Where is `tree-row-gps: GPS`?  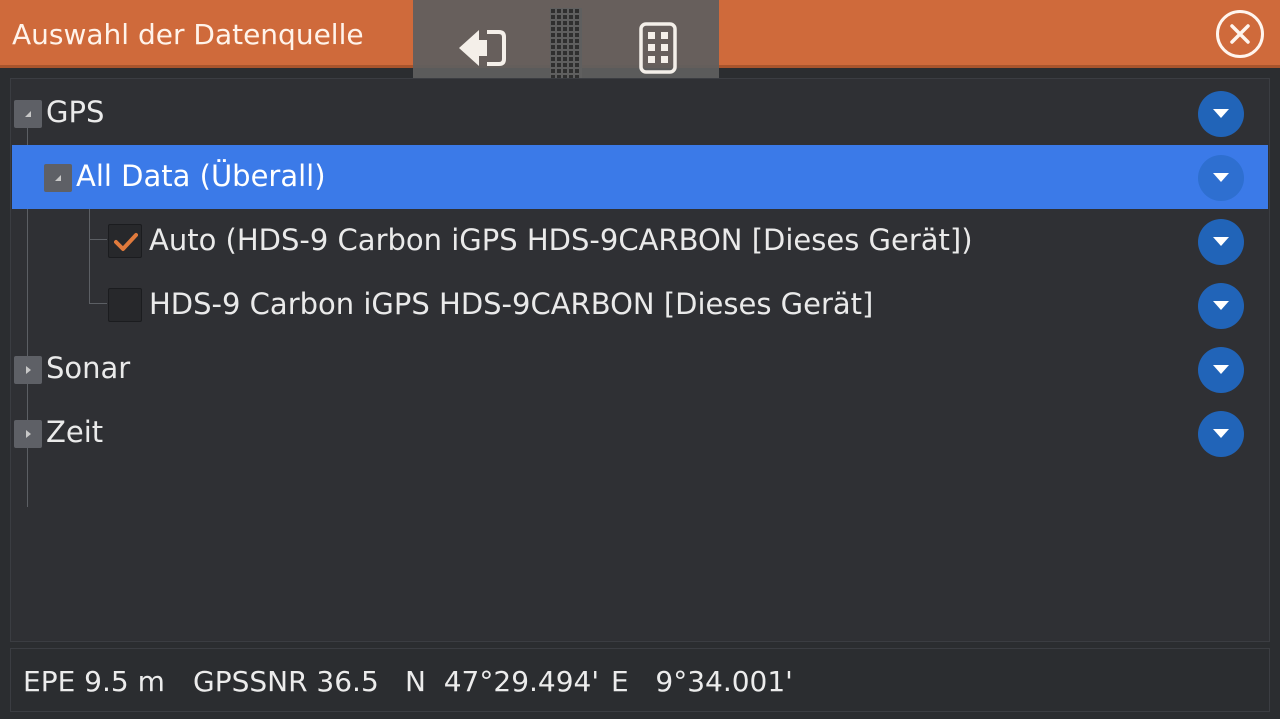 tree-row-gps: GPS is located at coordinates (640, 113).